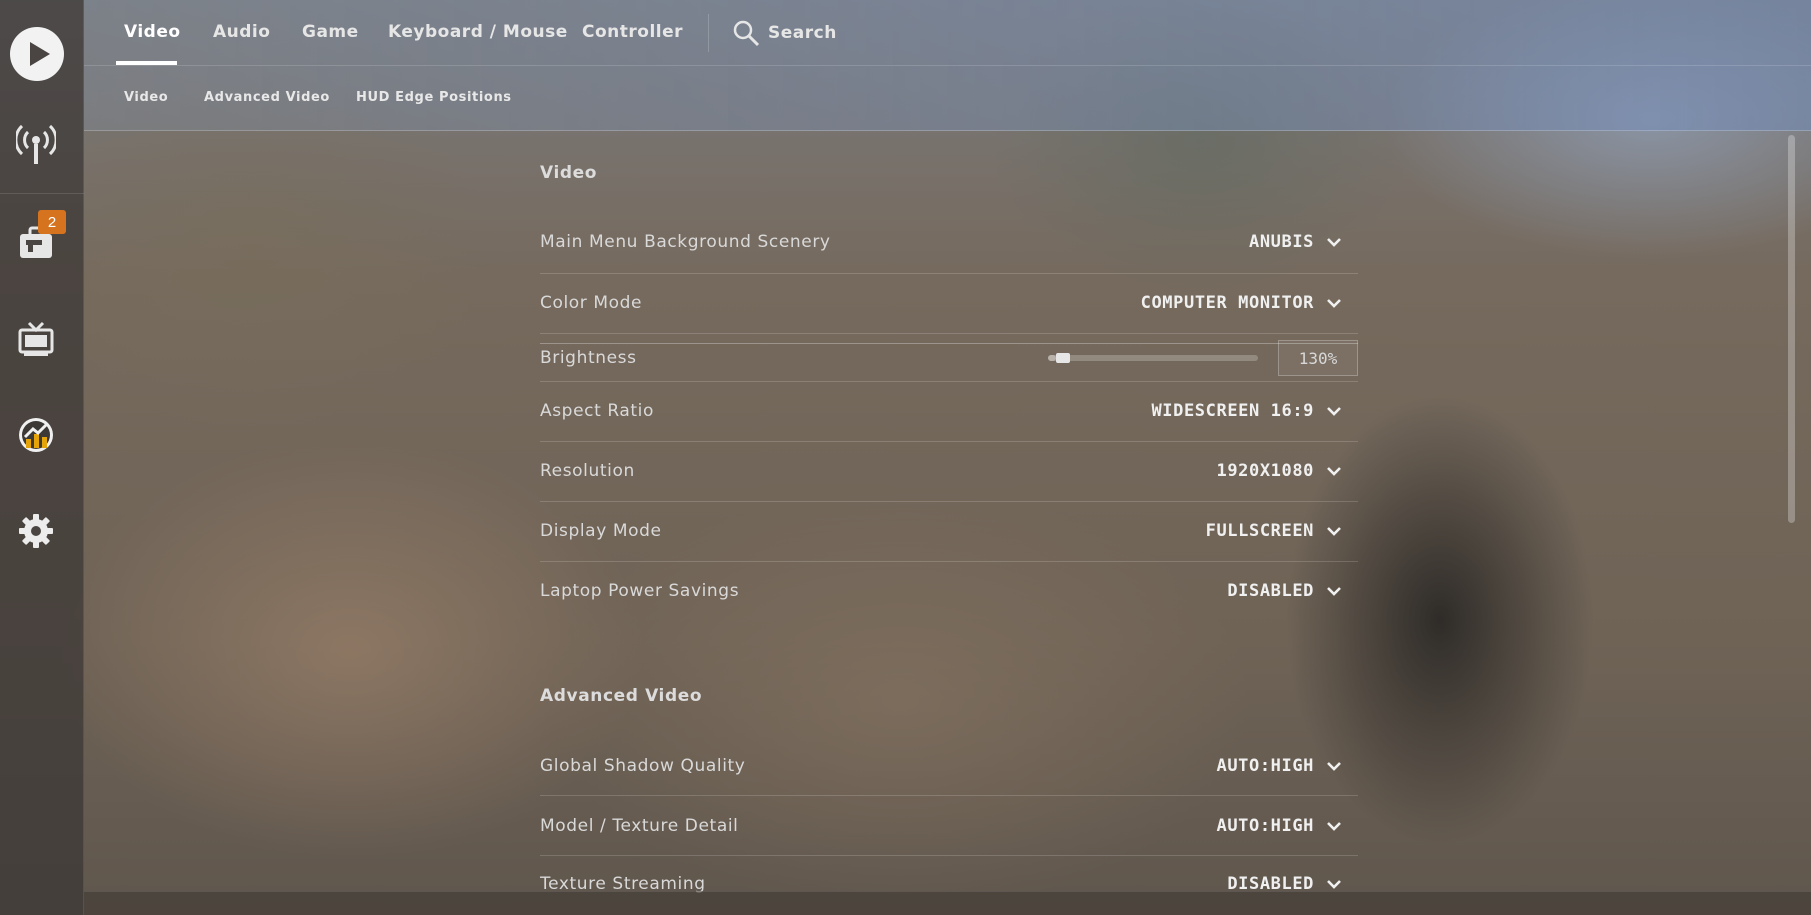 This screenshot has width=1811, height=915. Describe the element at coordinates (1153, 358) in the screenshot. I see `brightness-slider` at that location.